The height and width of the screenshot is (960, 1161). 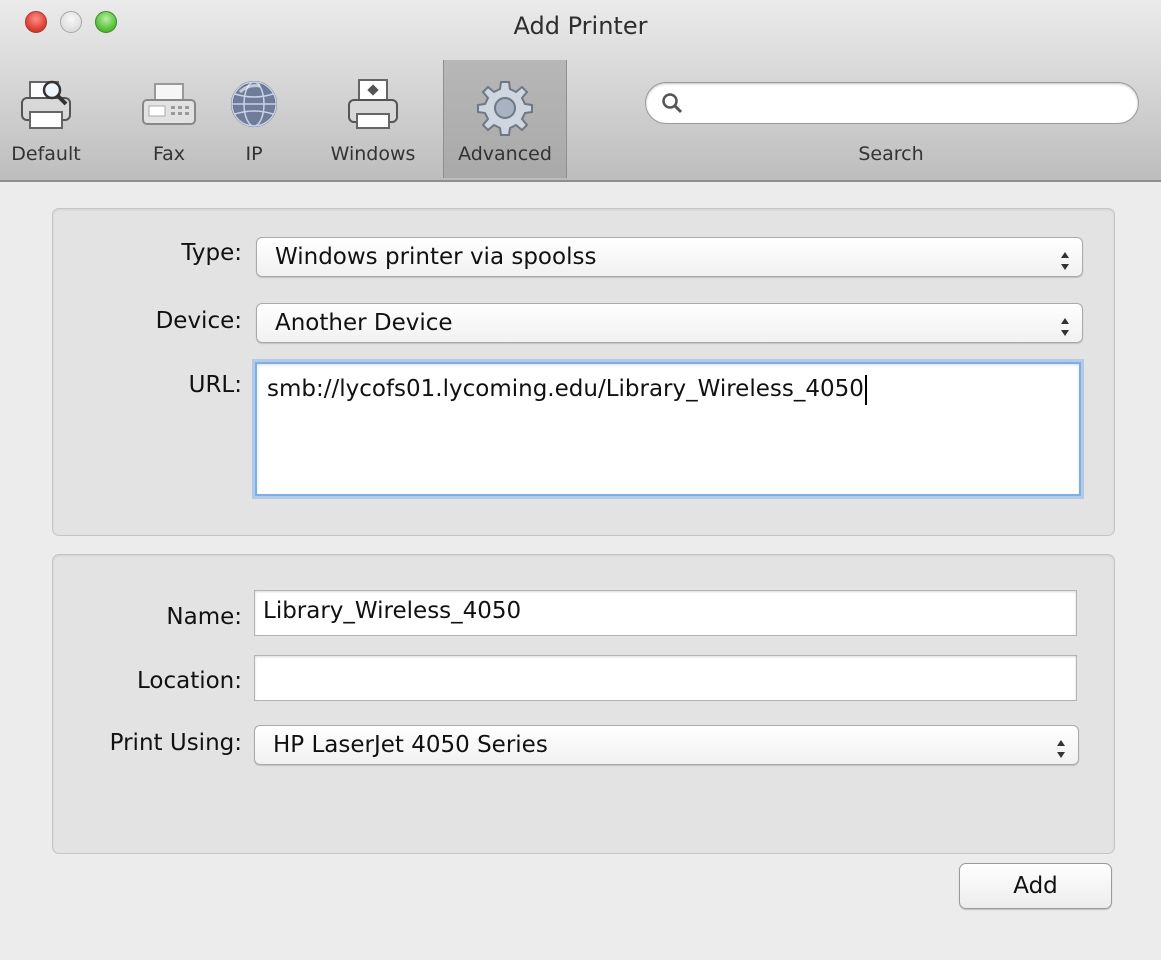 I want to click on device-value: Another Device, so click(x=364, y=323).